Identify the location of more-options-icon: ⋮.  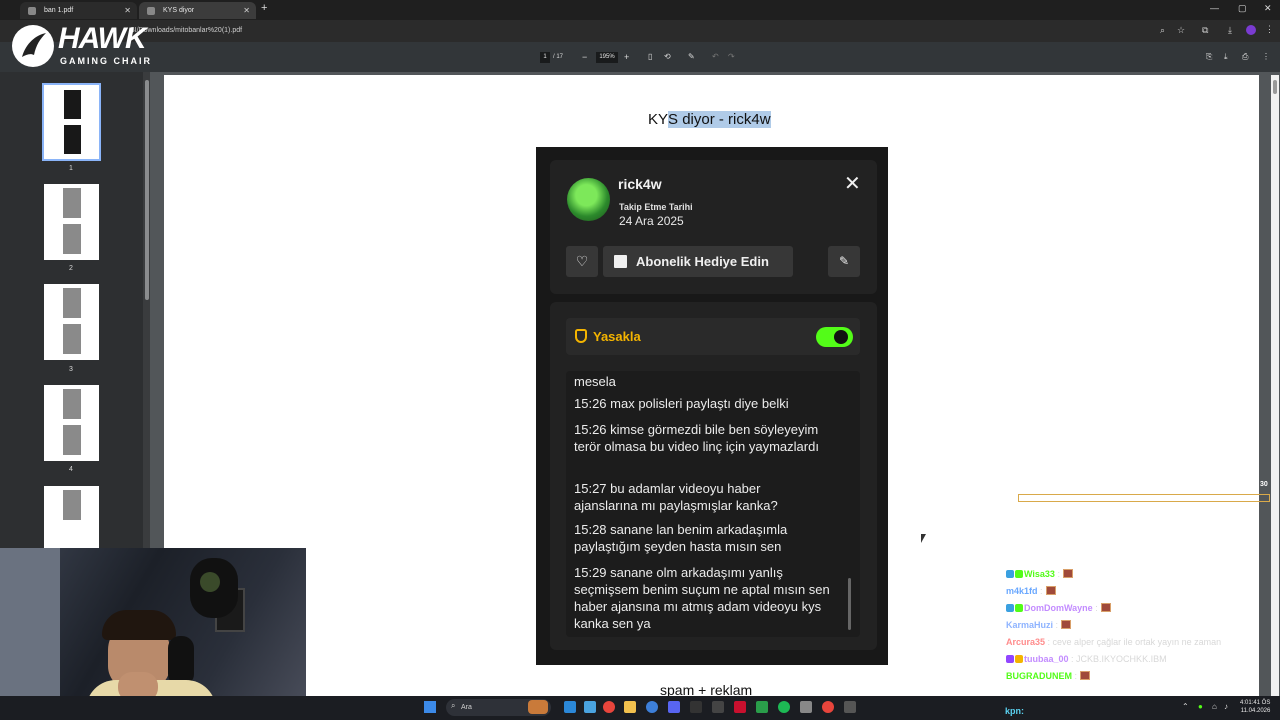
(1266, 57).